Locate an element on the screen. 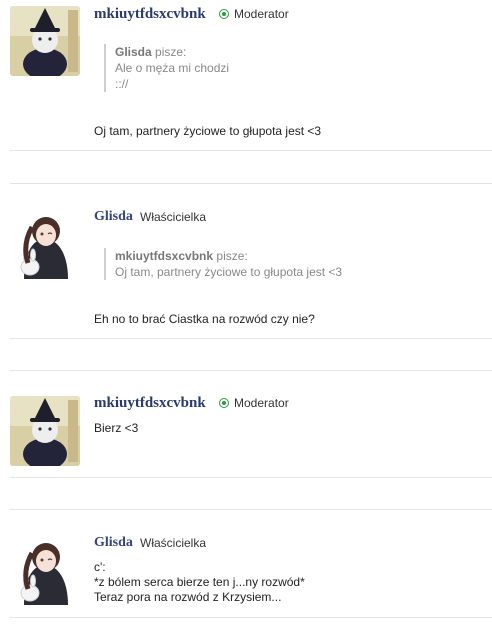  quote-block: Glisda pisze: Ale o męża mi chodzi ::// is located at coordinates (166, 68).